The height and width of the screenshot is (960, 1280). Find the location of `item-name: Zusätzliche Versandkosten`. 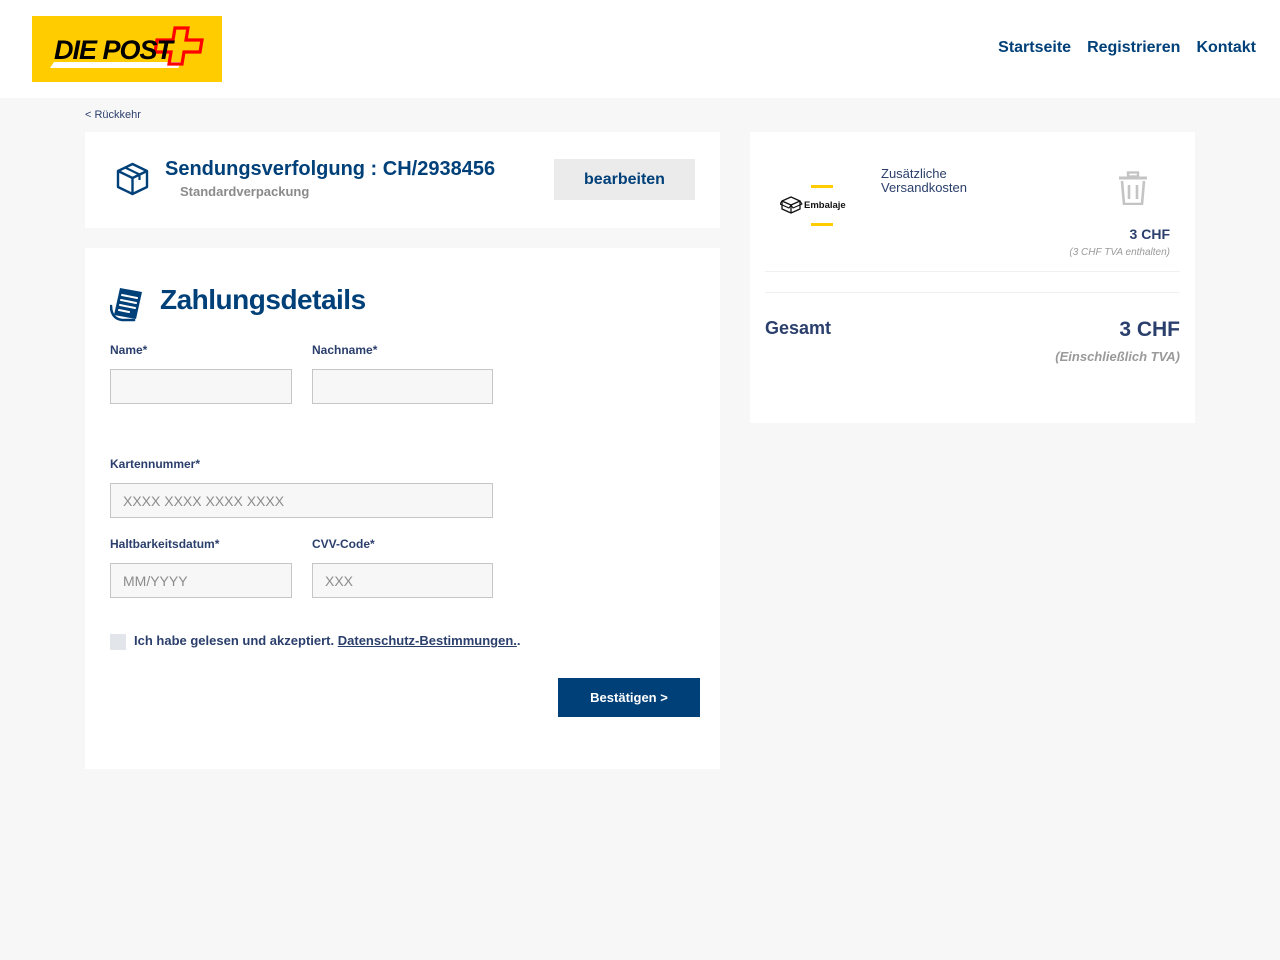

item-name: Zusätzliche Versandkosten is located at coordinates (946, 181).